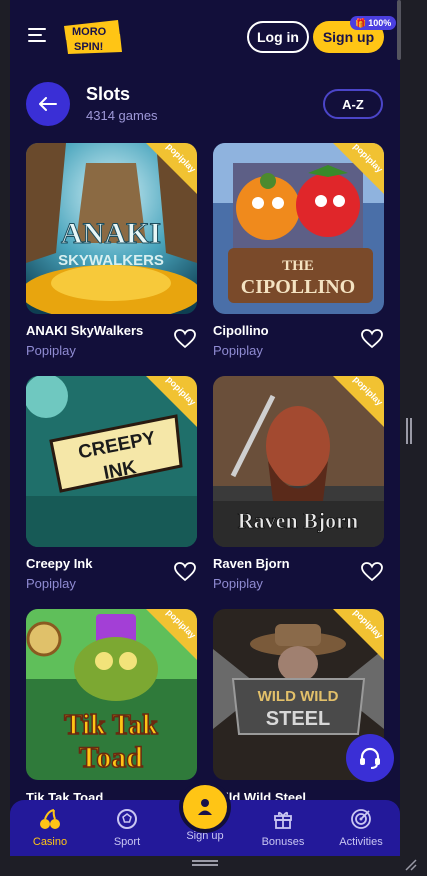 Image resolution: width=427 pixels, height=876 pixels. I want to click on svg-text: STEEL, so click(298, 719).